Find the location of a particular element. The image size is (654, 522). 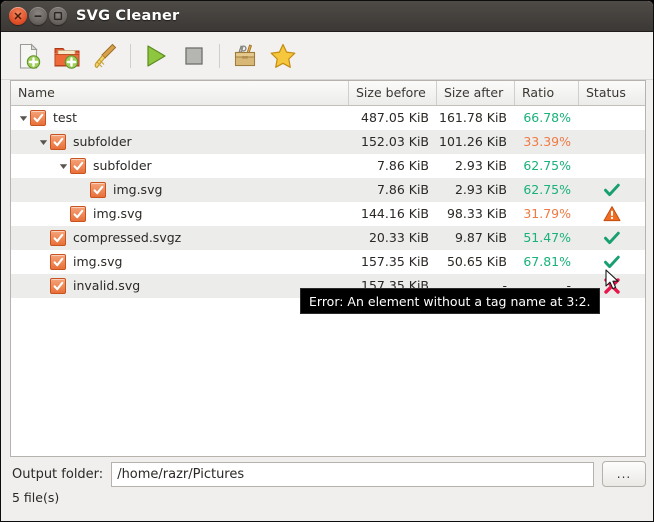

column-header-ratio: Ratio is located at coordinates (547, 93).